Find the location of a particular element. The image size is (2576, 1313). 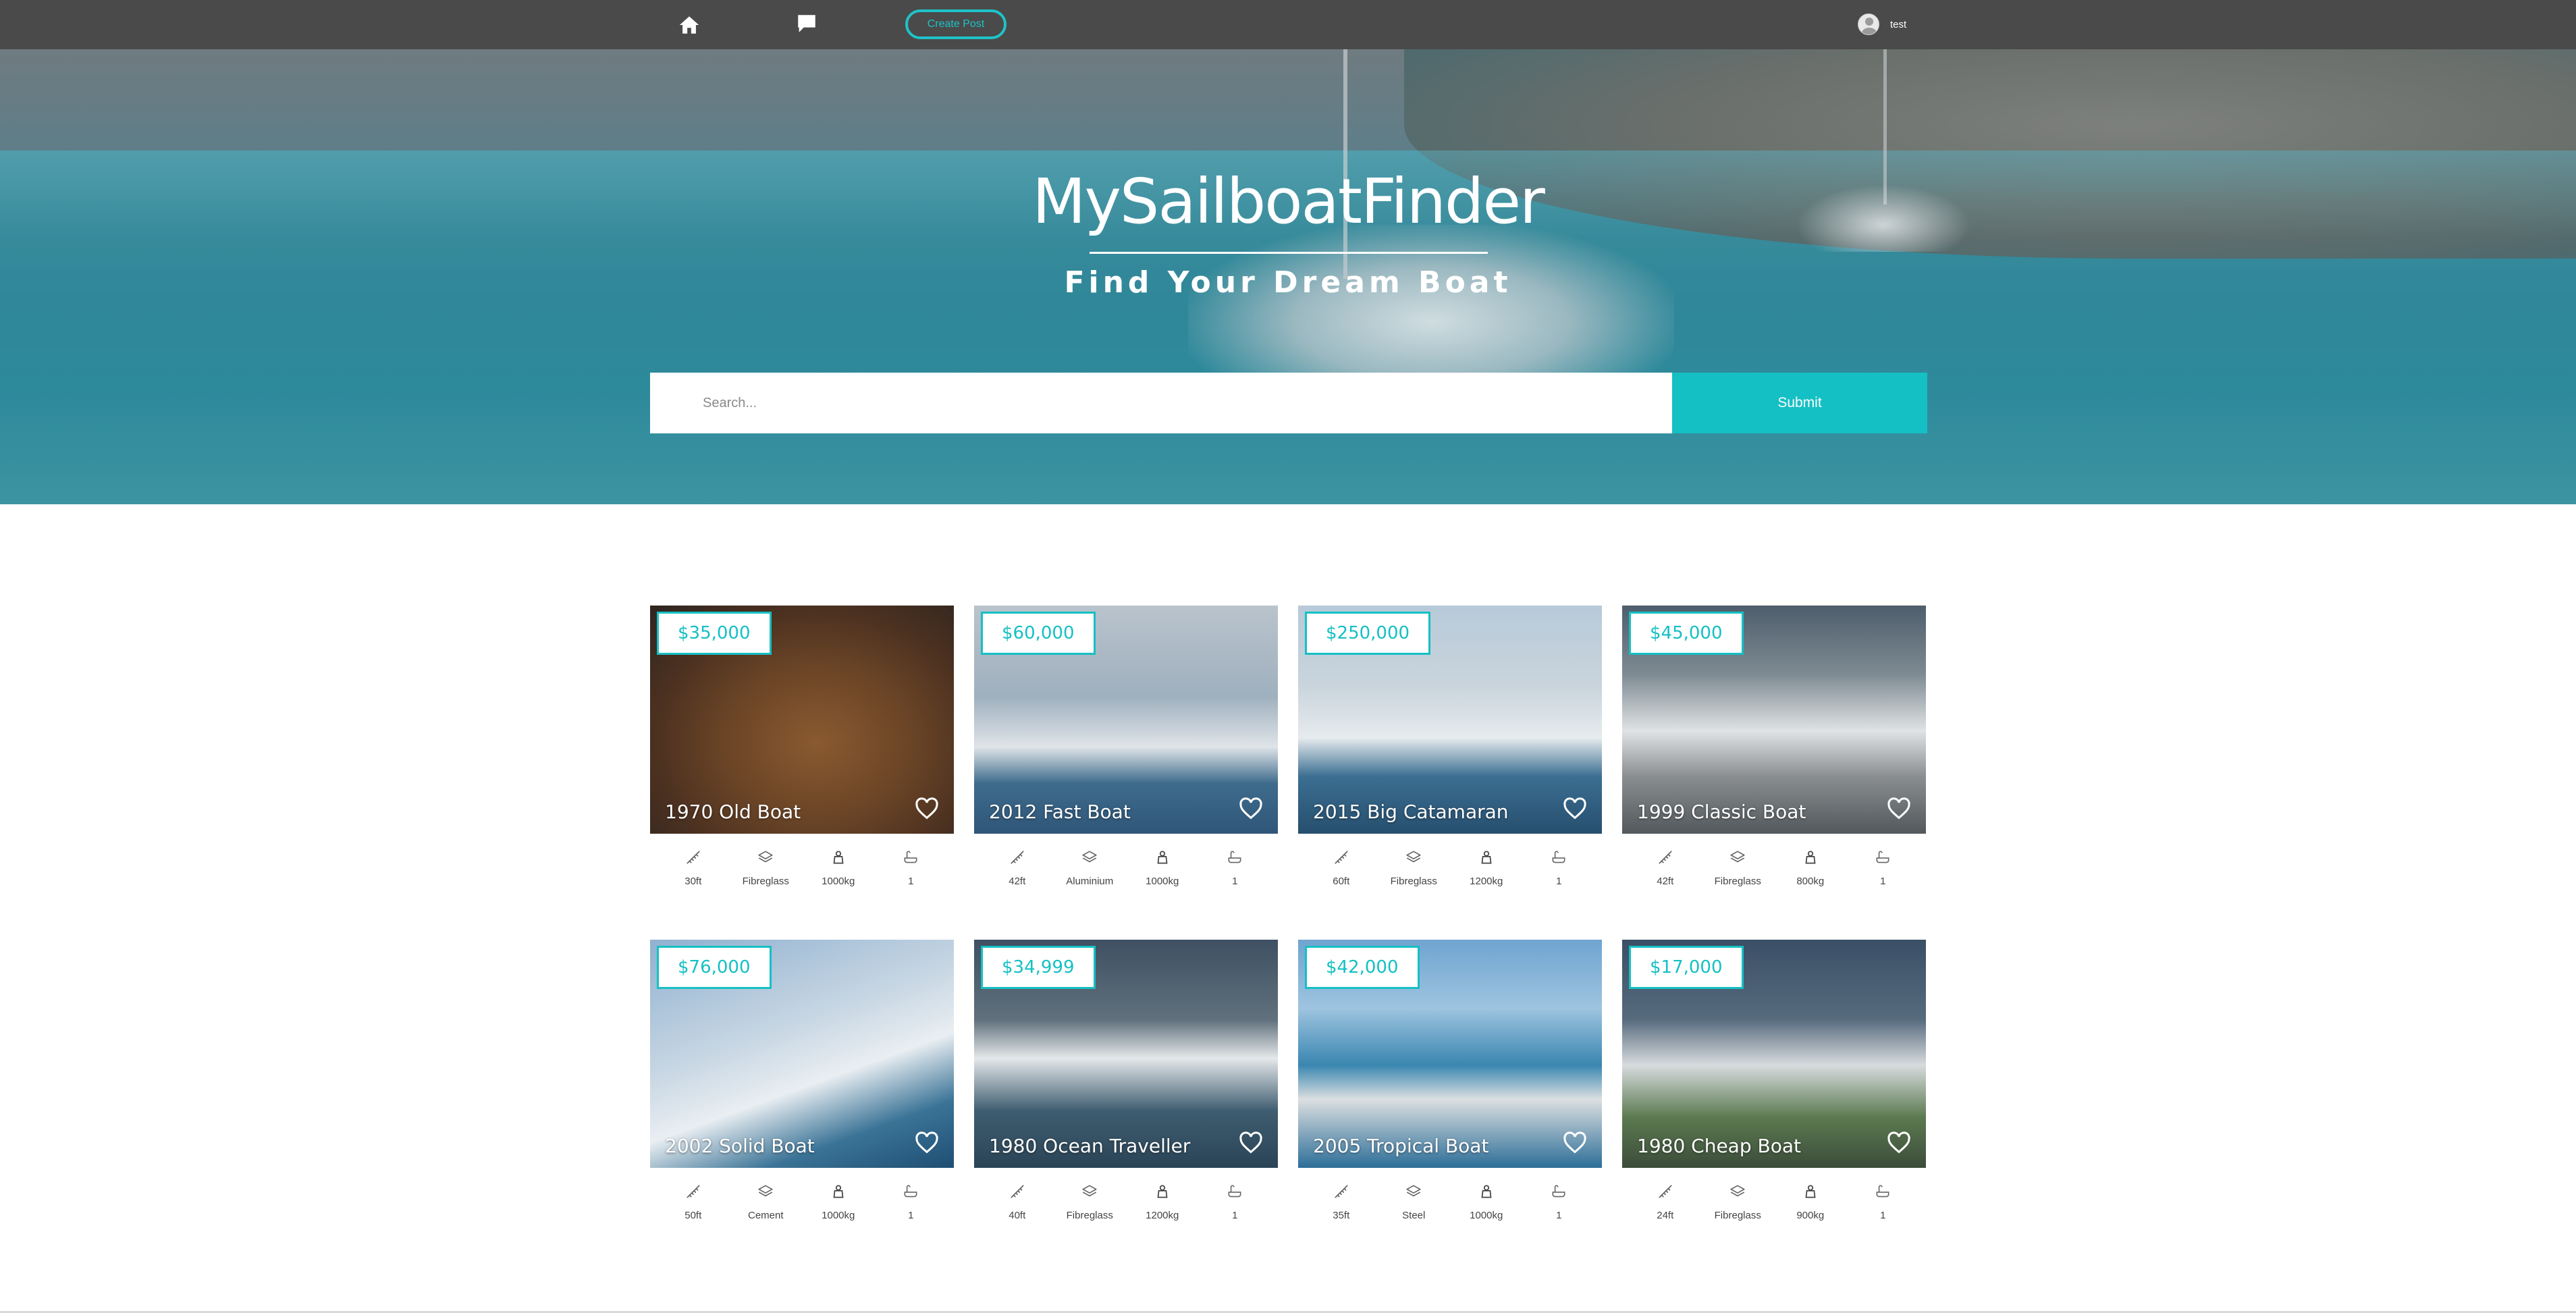

boat-name: 1980 Cheap Boat is located at coordinates (1719, 1146).